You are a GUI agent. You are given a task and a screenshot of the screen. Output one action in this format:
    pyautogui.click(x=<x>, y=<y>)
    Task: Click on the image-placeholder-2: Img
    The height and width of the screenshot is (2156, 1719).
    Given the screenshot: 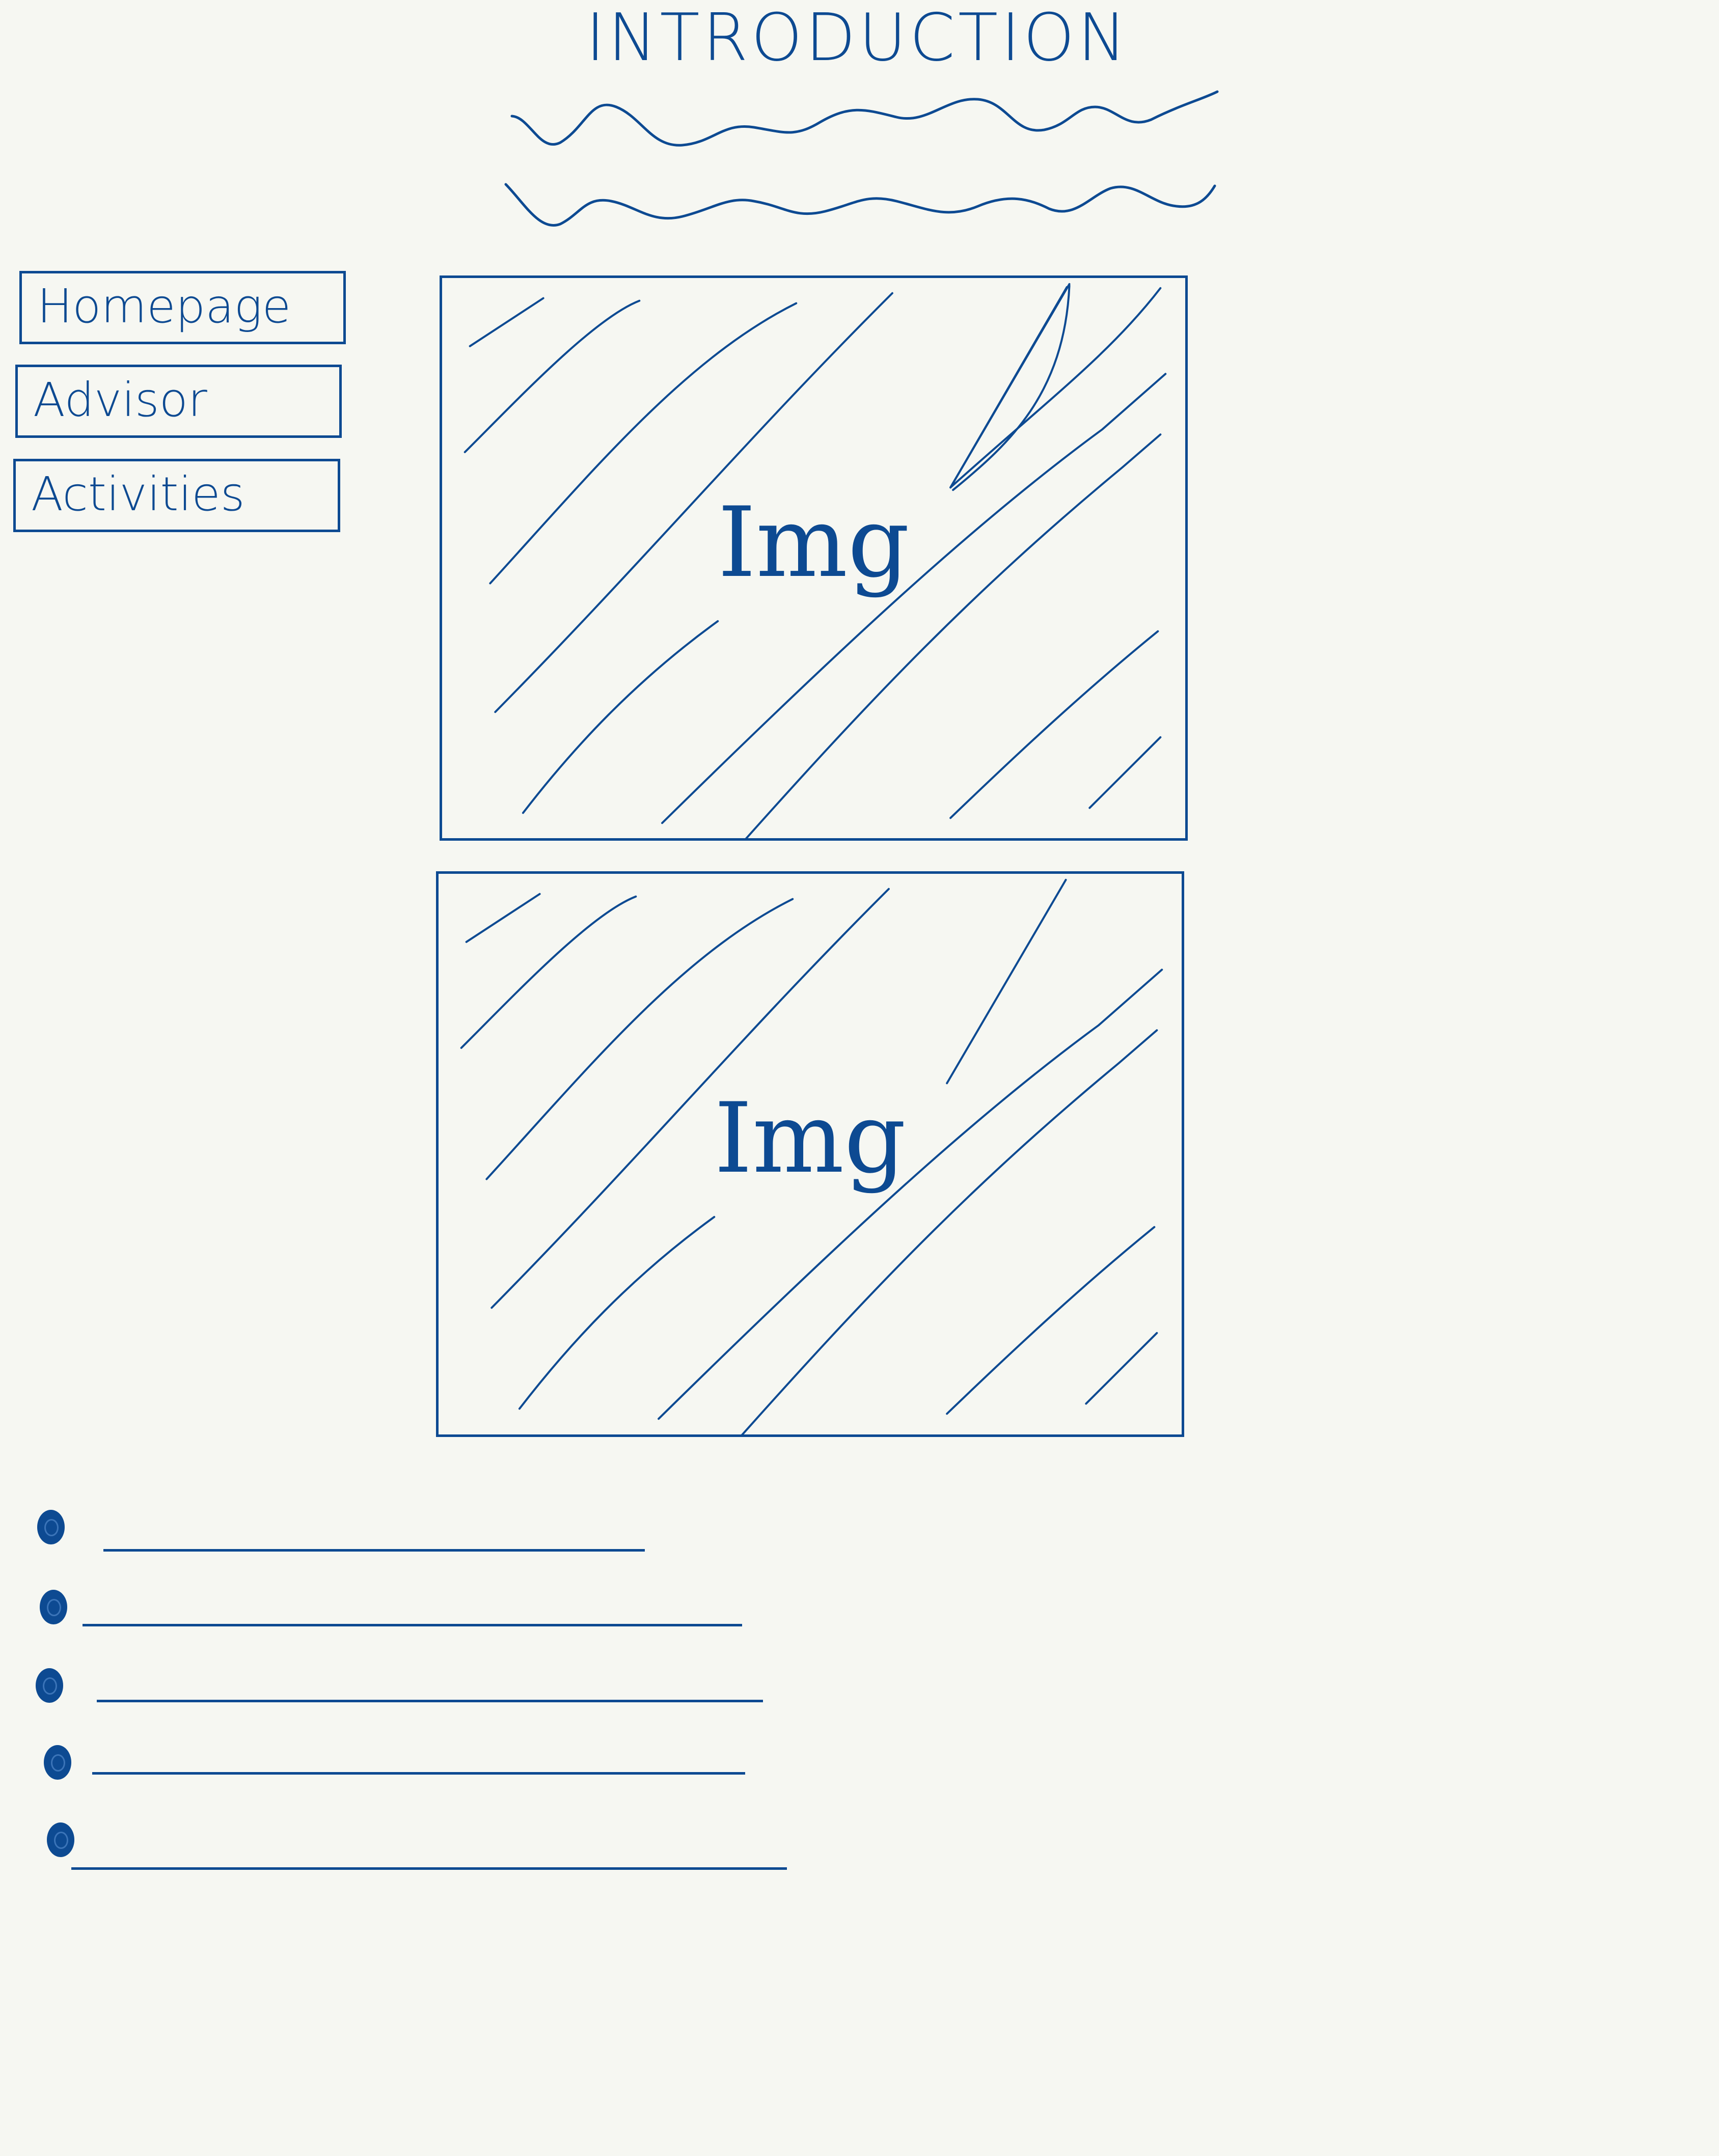 What is the action you would take?
    pyautogui.click(x=810, y=1154)
    